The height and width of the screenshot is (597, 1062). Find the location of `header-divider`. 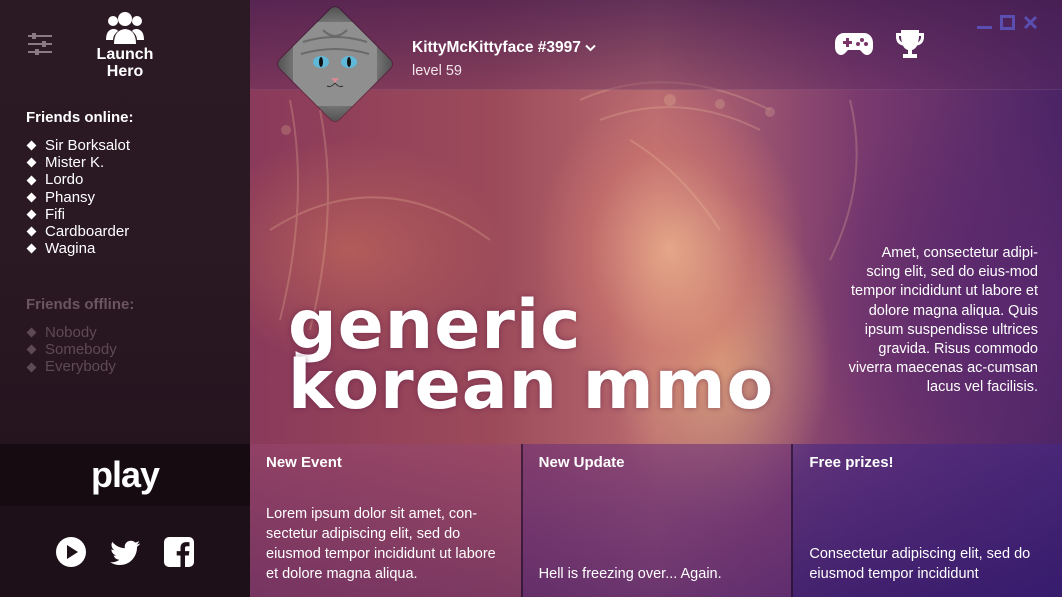

header-divider is located at coordinates (656, 89).